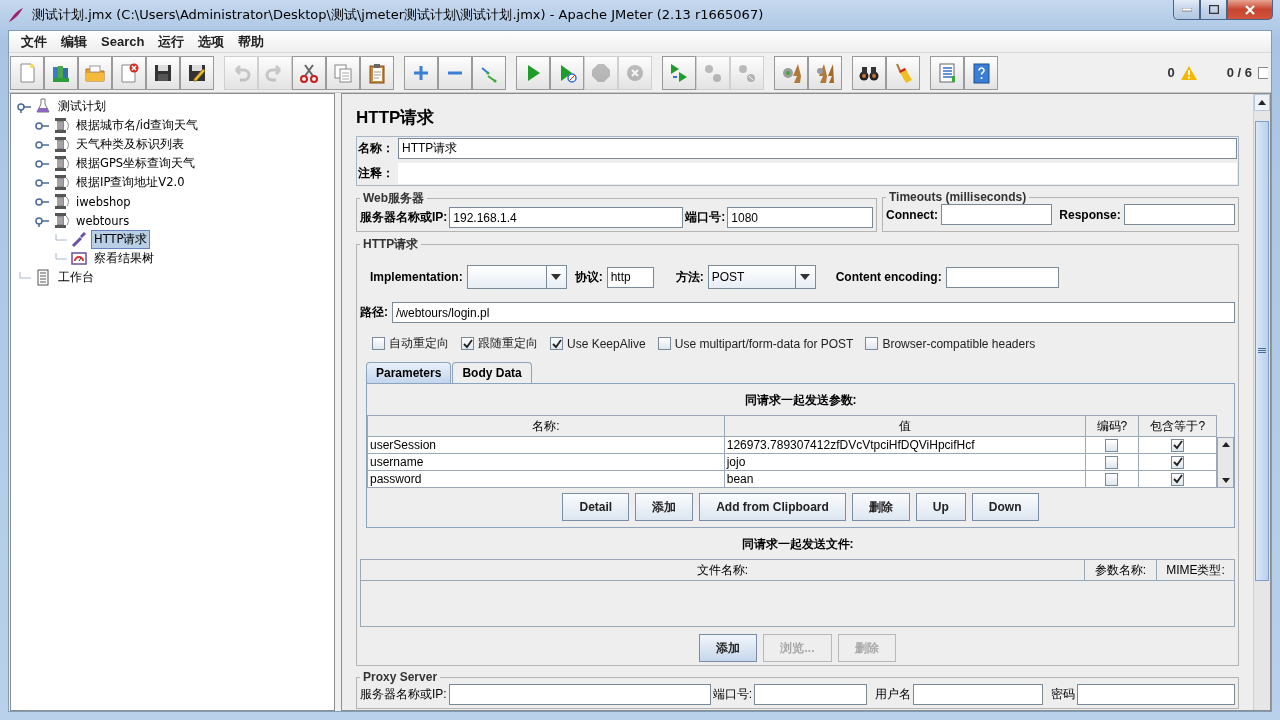 The width and height of the screenshot is (1280, 720). What do you see at coordinates (800, 217) in the screenshot?
I see `port-field: 1080` at bounding box center [800, 217].